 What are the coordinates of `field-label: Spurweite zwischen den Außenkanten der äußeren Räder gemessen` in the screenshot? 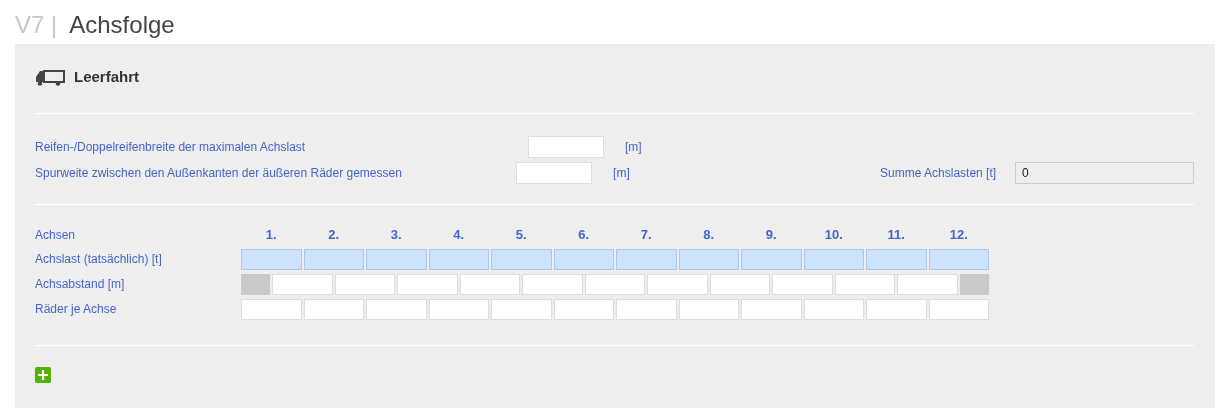 It's located at (219, 173).